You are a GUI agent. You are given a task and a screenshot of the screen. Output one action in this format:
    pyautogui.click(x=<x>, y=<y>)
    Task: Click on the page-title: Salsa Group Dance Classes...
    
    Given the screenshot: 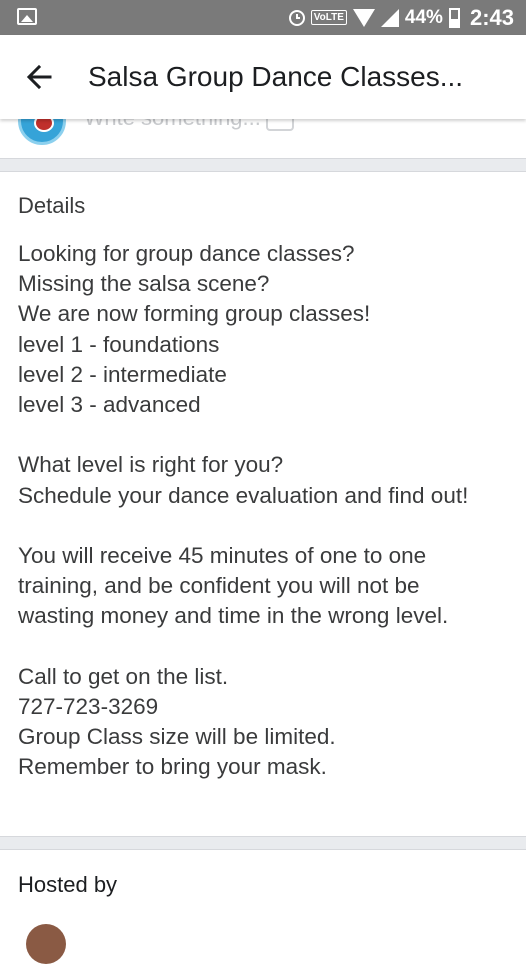 What is the action you would take?
    pyautogui.click(x=276, y=76)
    